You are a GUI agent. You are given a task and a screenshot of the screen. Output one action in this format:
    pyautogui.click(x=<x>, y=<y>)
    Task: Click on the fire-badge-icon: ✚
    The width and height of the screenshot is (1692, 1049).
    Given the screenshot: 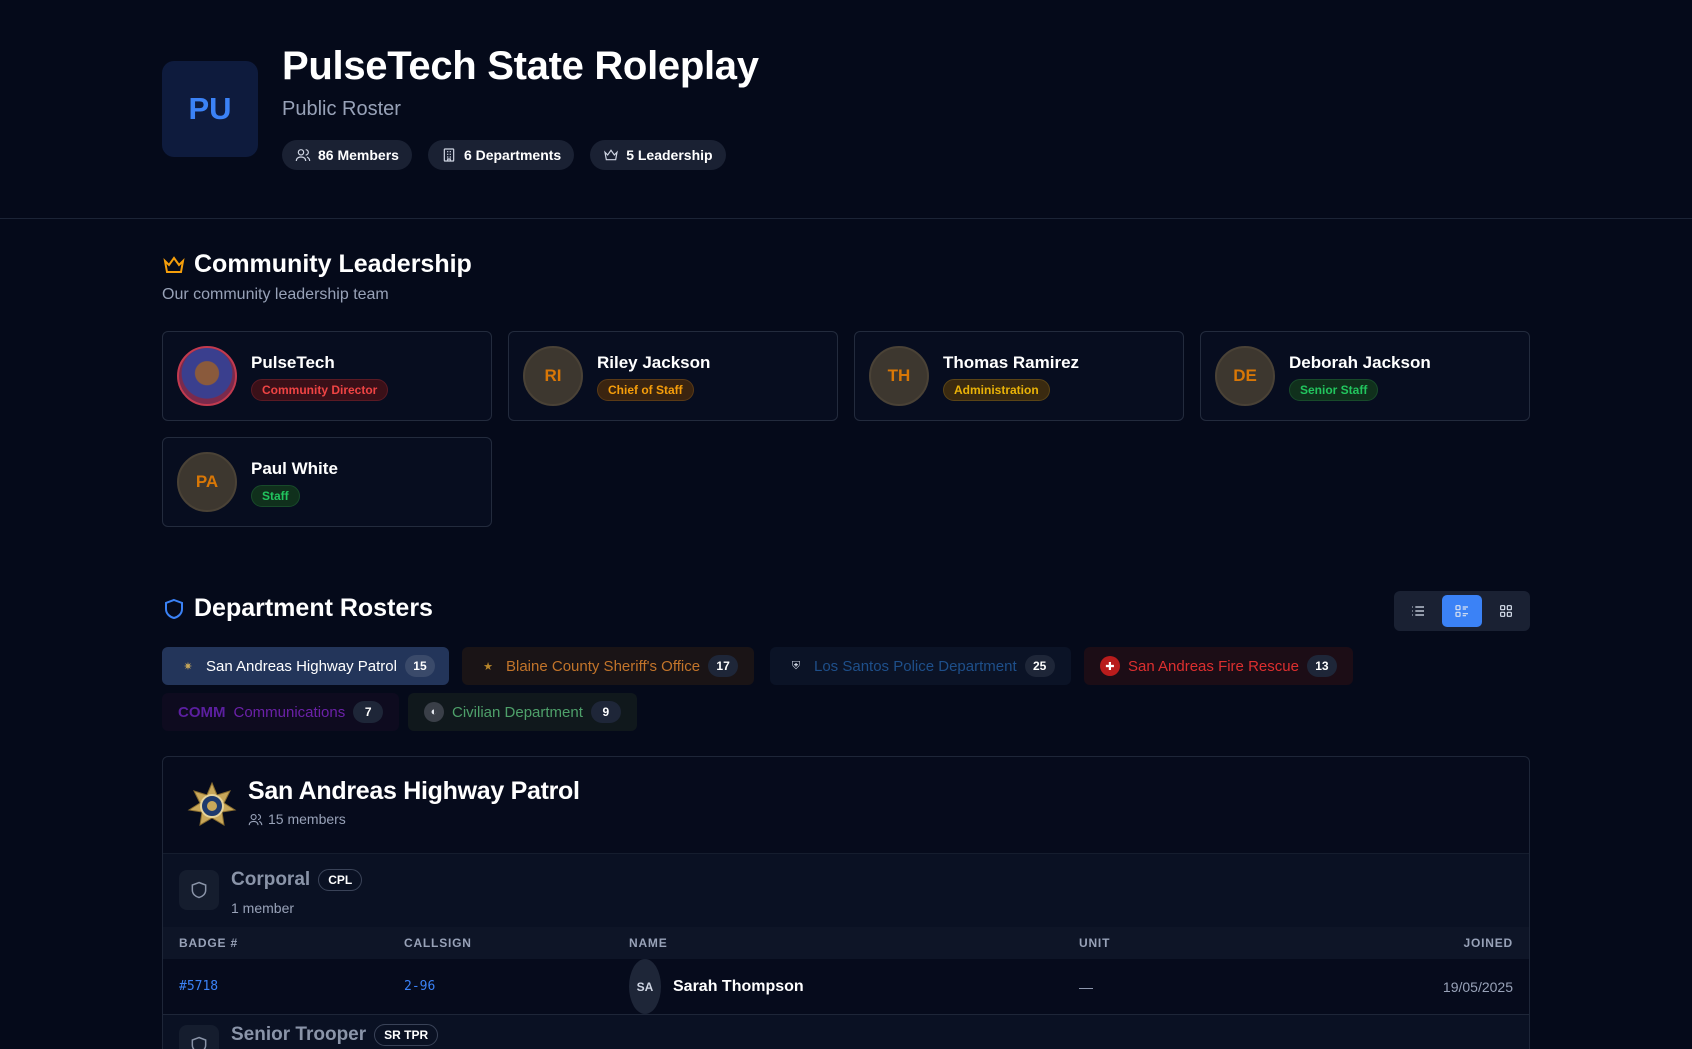 What is the action you would take?
    pyautogui.click(x=1110, y=666)
    